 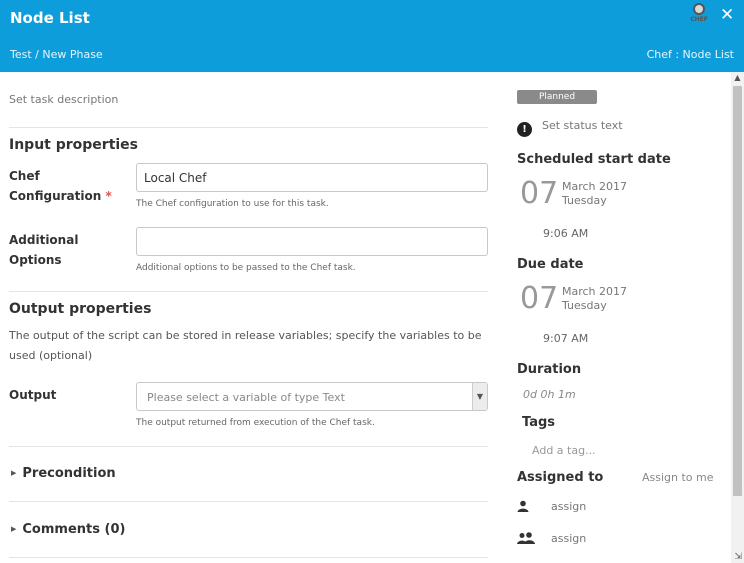 I want to click on precondition-toggle: ▶ Precondition, so click(x=63, y=473).